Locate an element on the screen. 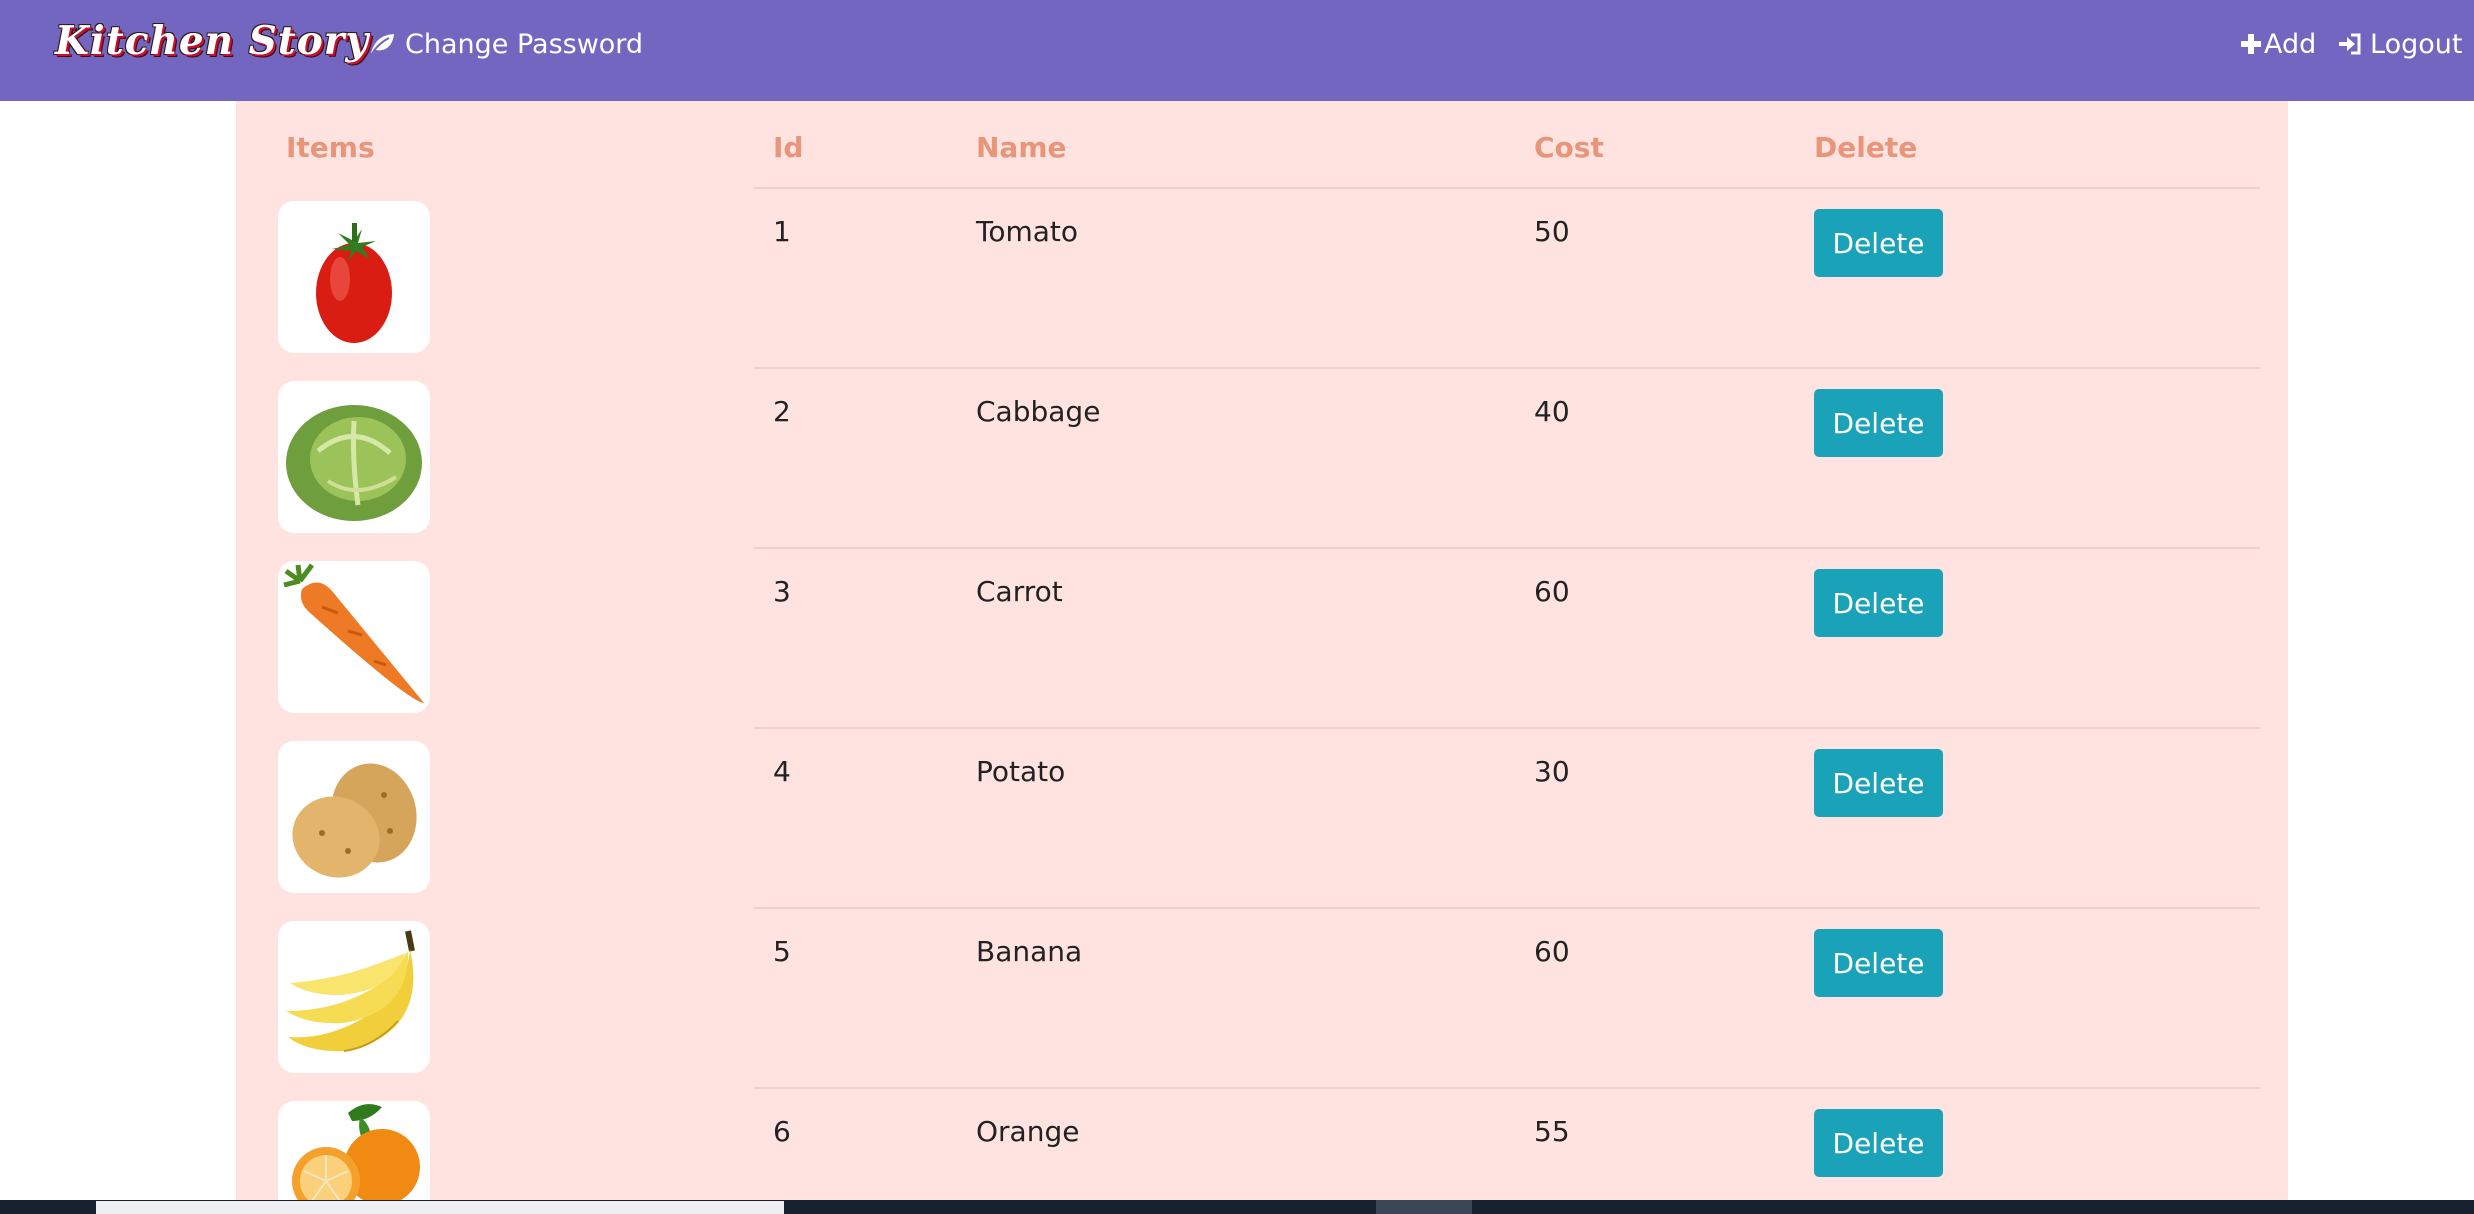 The image size is (2474, 1214). taskbar-search-box is located at coordinates (440, 1207).